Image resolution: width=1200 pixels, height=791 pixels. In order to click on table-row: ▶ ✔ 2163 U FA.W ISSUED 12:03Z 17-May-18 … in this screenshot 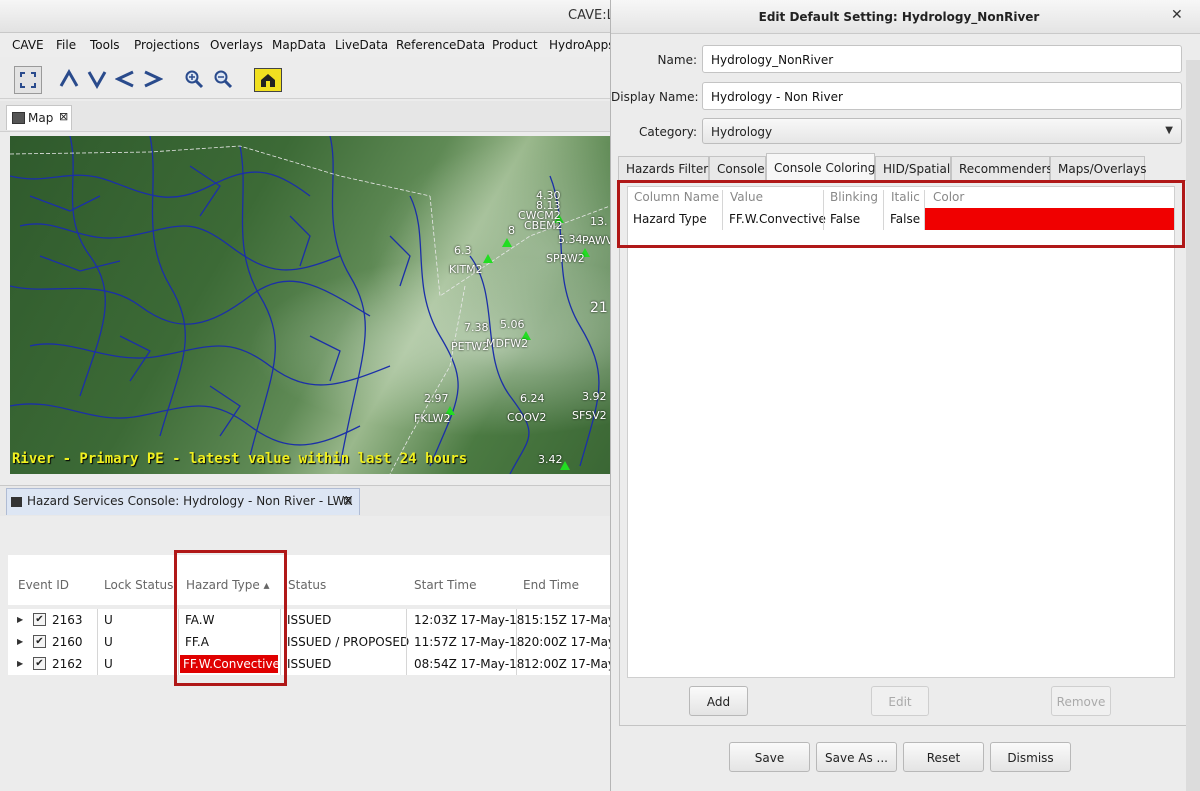, I will do `click(314, 620)`.